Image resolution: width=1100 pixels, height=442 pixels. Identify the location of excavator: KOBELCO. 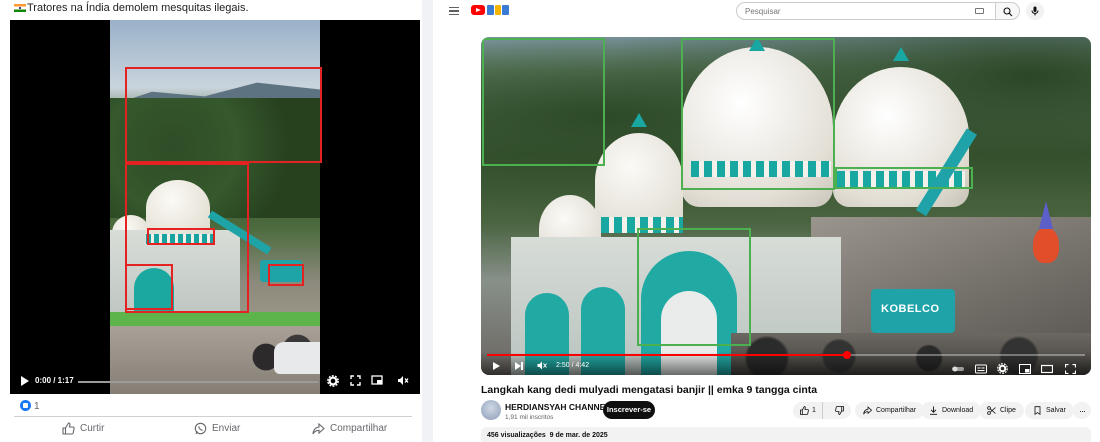
(913, 311).